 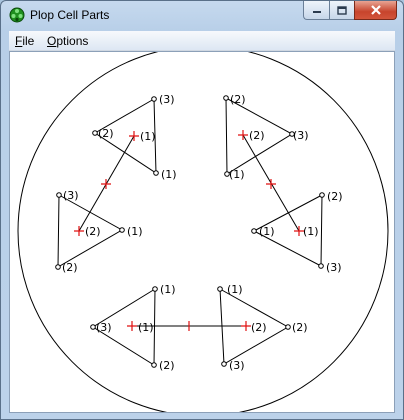 I want to click on close-button, so click(x=375, y=10).